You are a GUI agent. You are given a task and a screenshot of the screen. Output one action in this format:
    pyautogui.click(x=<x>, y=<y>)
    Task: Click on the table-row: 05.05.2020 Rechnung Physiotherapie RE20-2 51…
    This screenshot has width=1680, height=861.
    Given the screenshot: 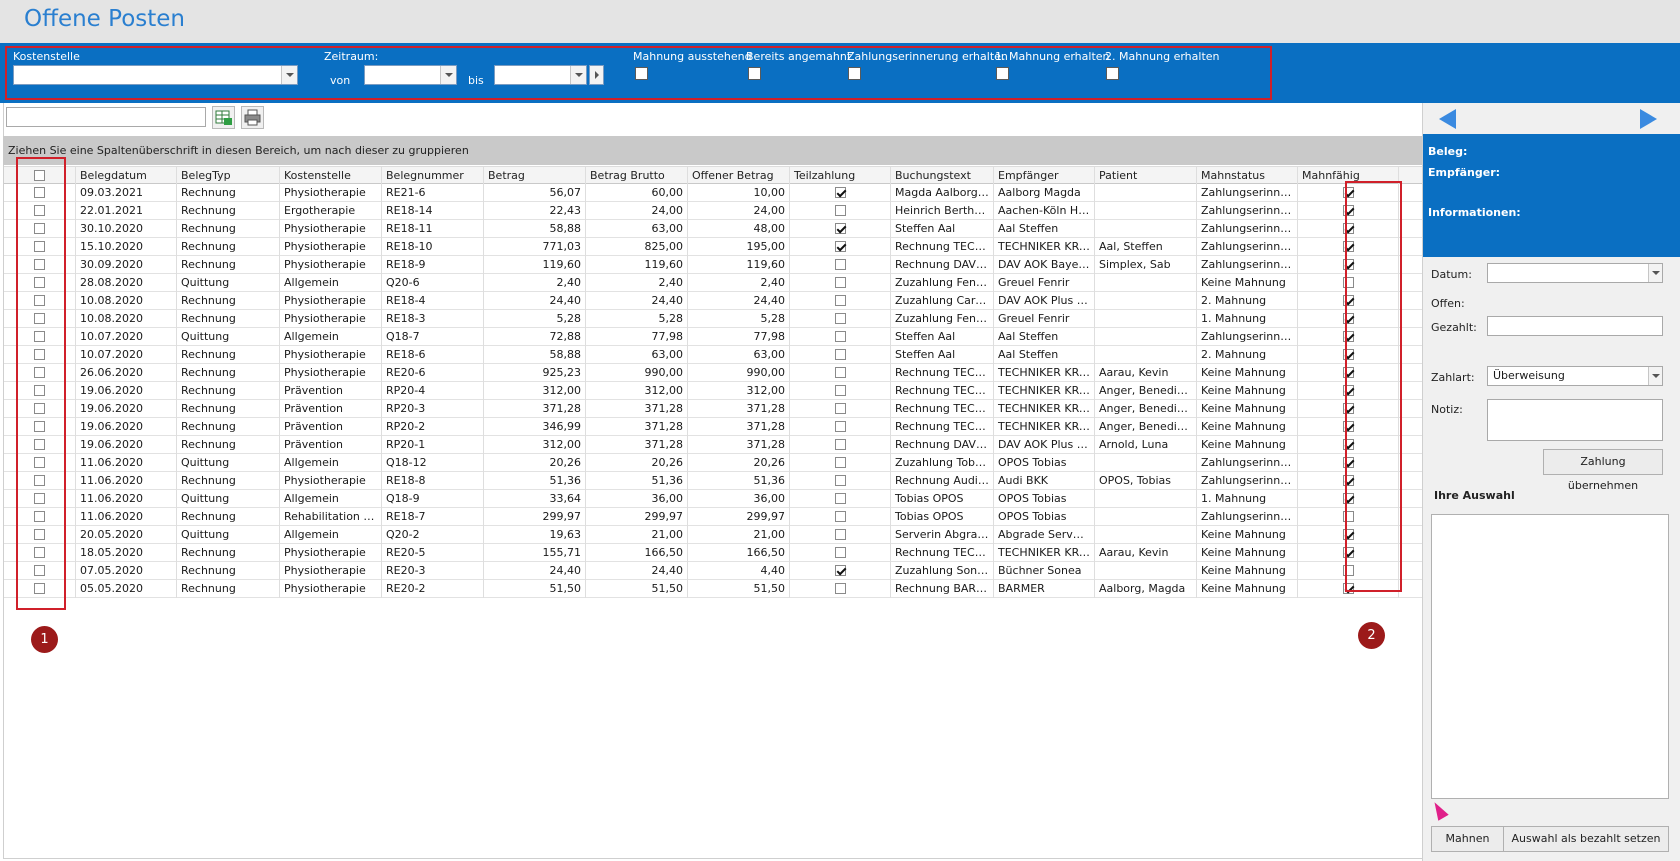 What is the action you would take?
    pyautogui.click(x=713, y=589)
    